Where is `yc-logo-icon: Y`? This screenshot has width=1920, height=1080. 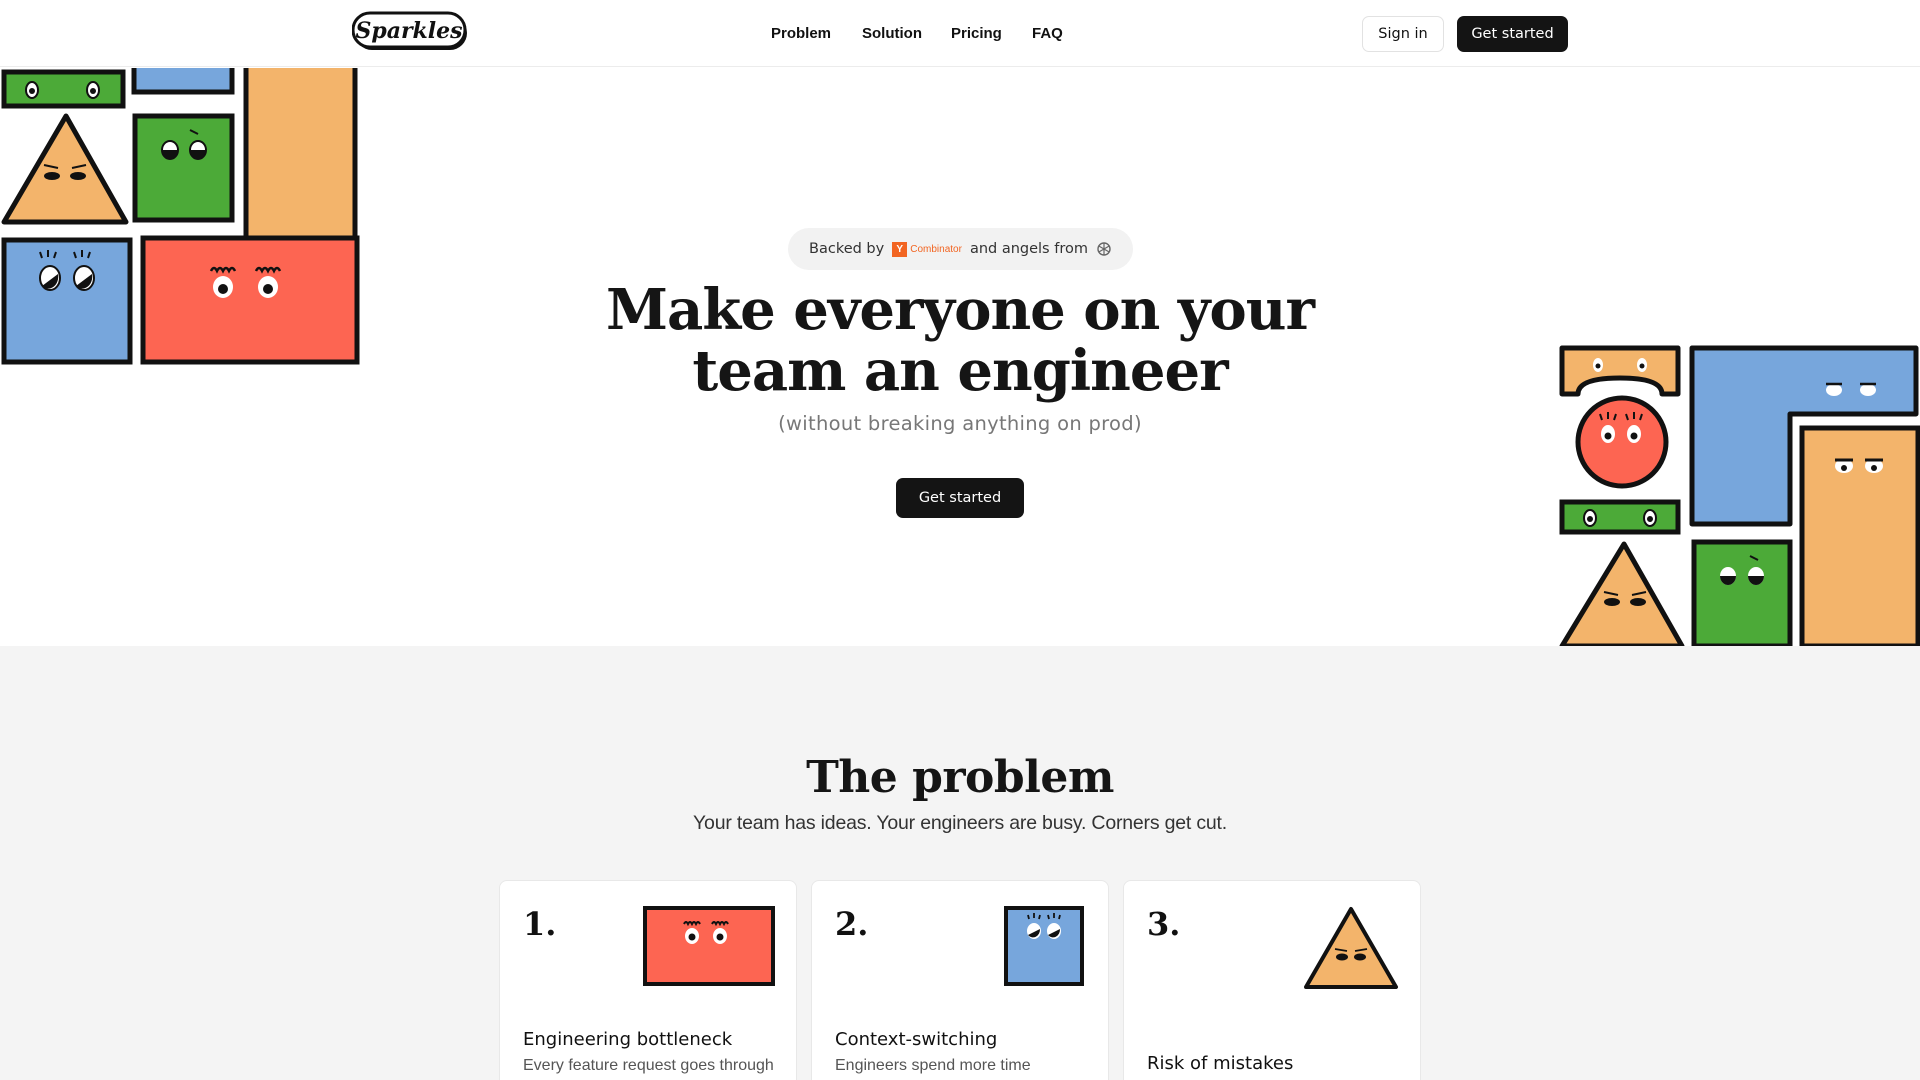 yc-logo-icon: Y is located at coordinates (900, 249).